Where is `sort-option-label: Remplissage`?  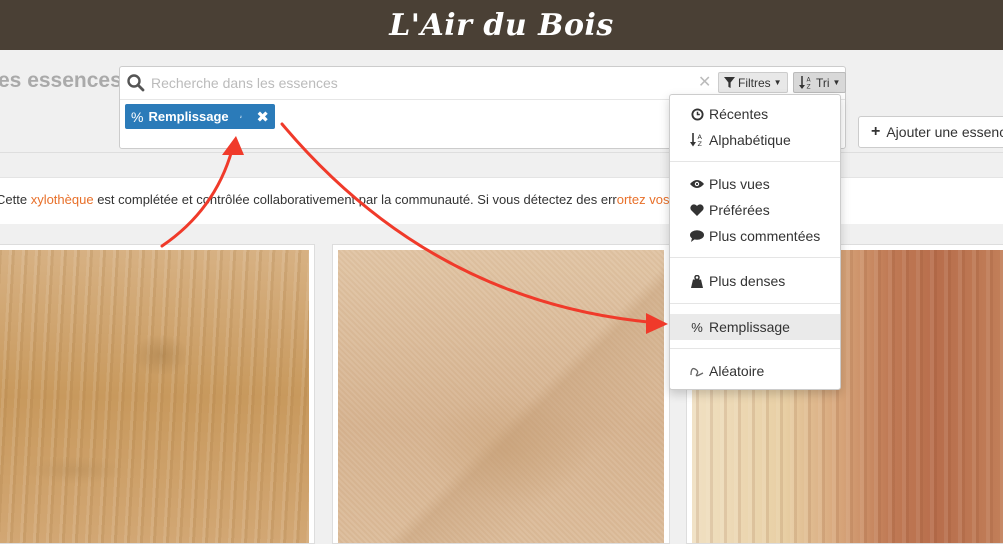
sort-option-label: Remplissage is located at coordinates (749, 327).